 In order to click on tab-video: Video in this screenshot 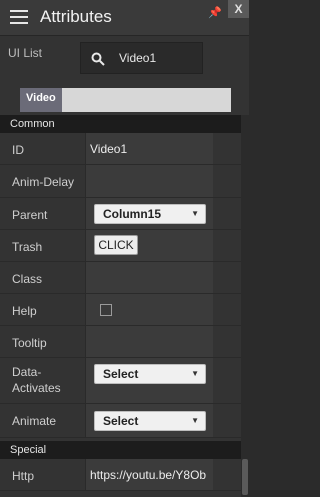, I will do `click(41, 100)`.